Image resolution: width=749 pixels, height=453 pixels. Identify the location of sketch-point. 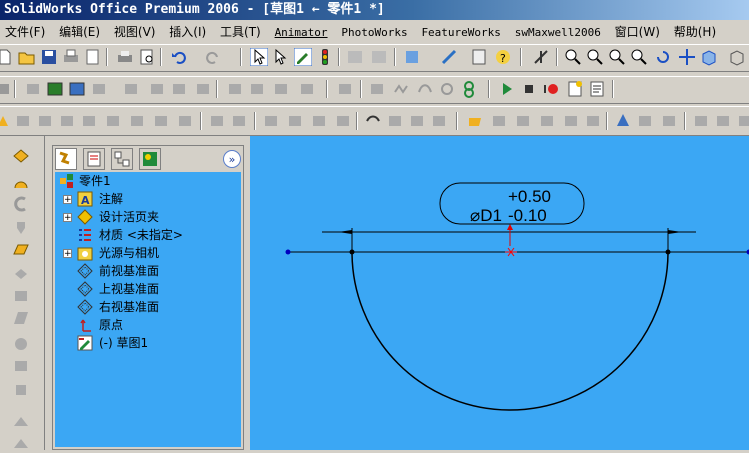
(288, 252).